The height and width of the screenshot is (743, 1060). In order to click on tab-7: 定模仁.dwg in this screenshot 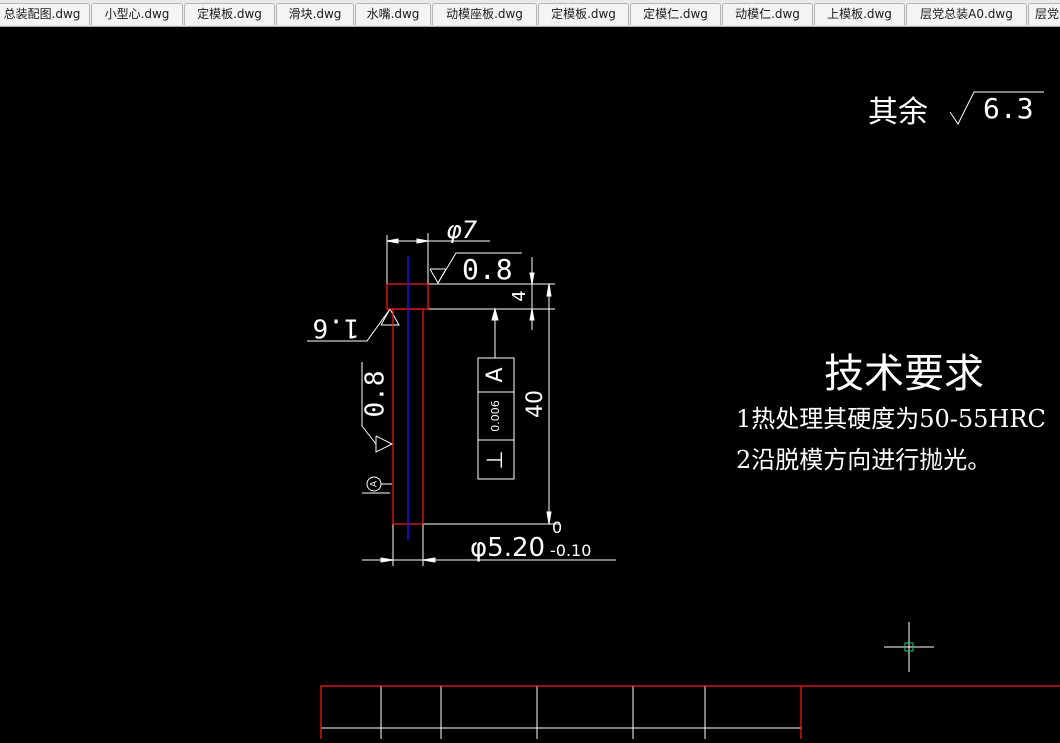, I will do `click(675, 14)`.